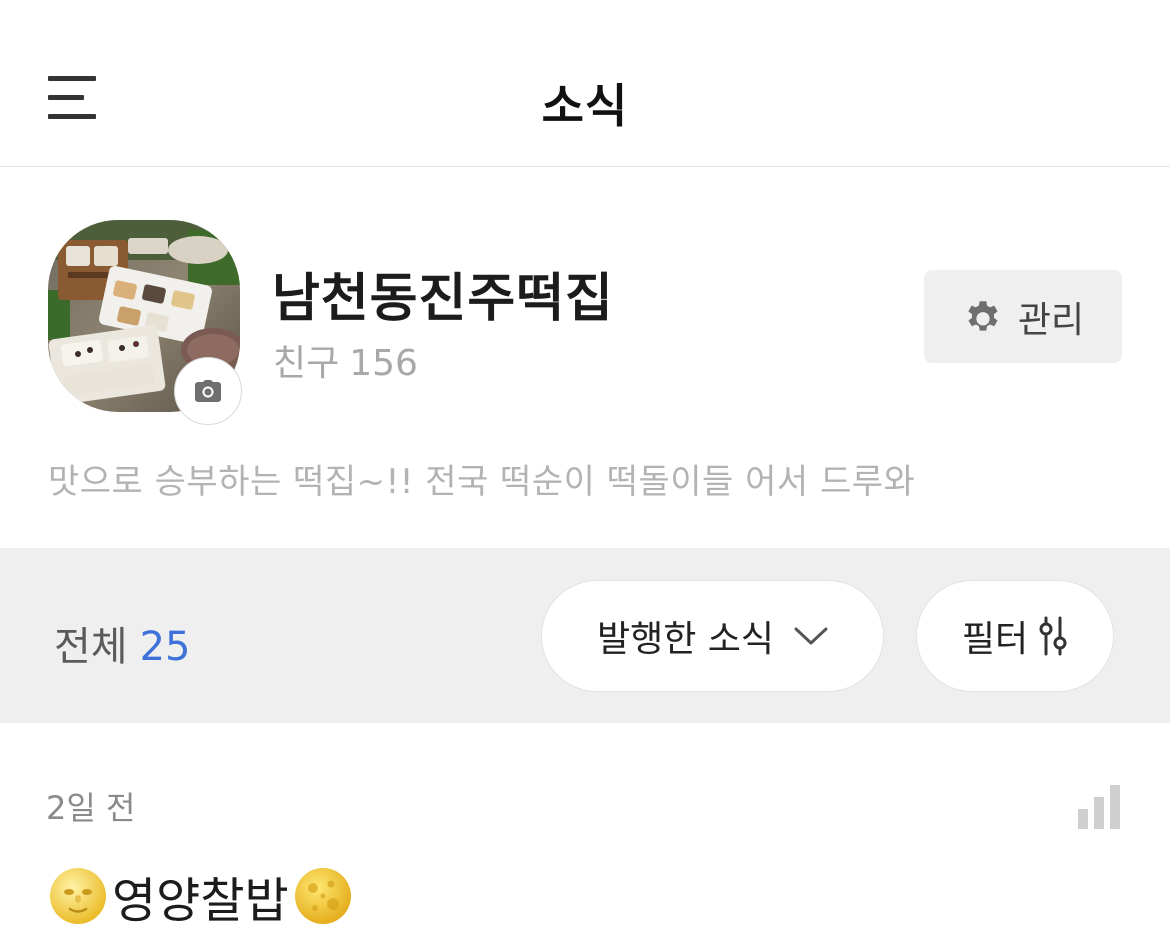  What do you see at coordinates (1053, 636) in the screenshot?
I see `sliders-icon` at bounding box center [1053, 636].